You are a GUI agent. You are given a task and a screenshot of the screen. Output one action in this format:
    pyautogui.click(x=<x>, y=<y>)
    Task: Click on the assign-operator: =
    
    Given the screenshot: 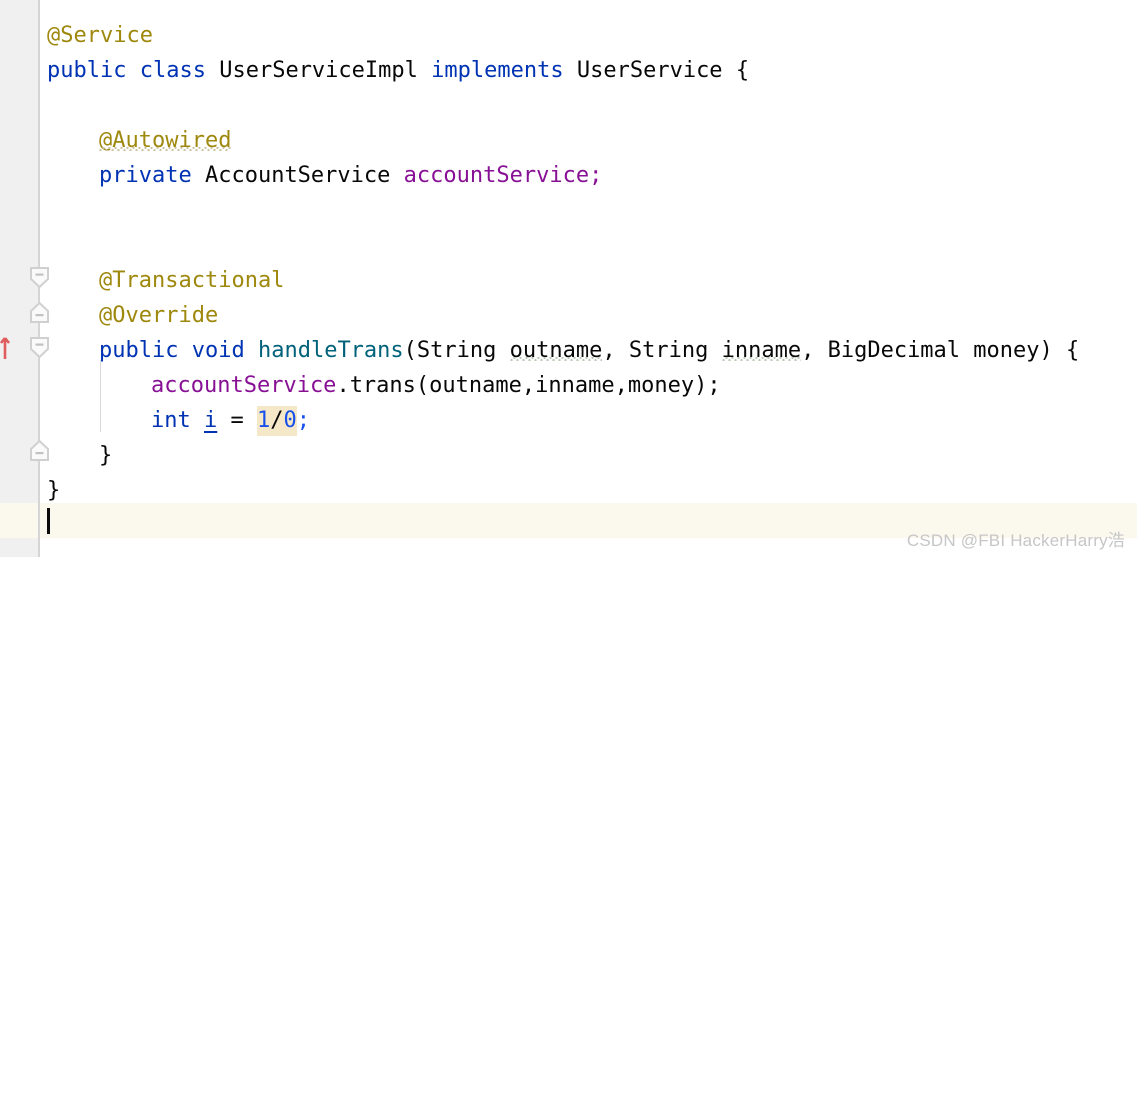 What is the action you would take?
    pyautogui.click(x=237, y=420)
    